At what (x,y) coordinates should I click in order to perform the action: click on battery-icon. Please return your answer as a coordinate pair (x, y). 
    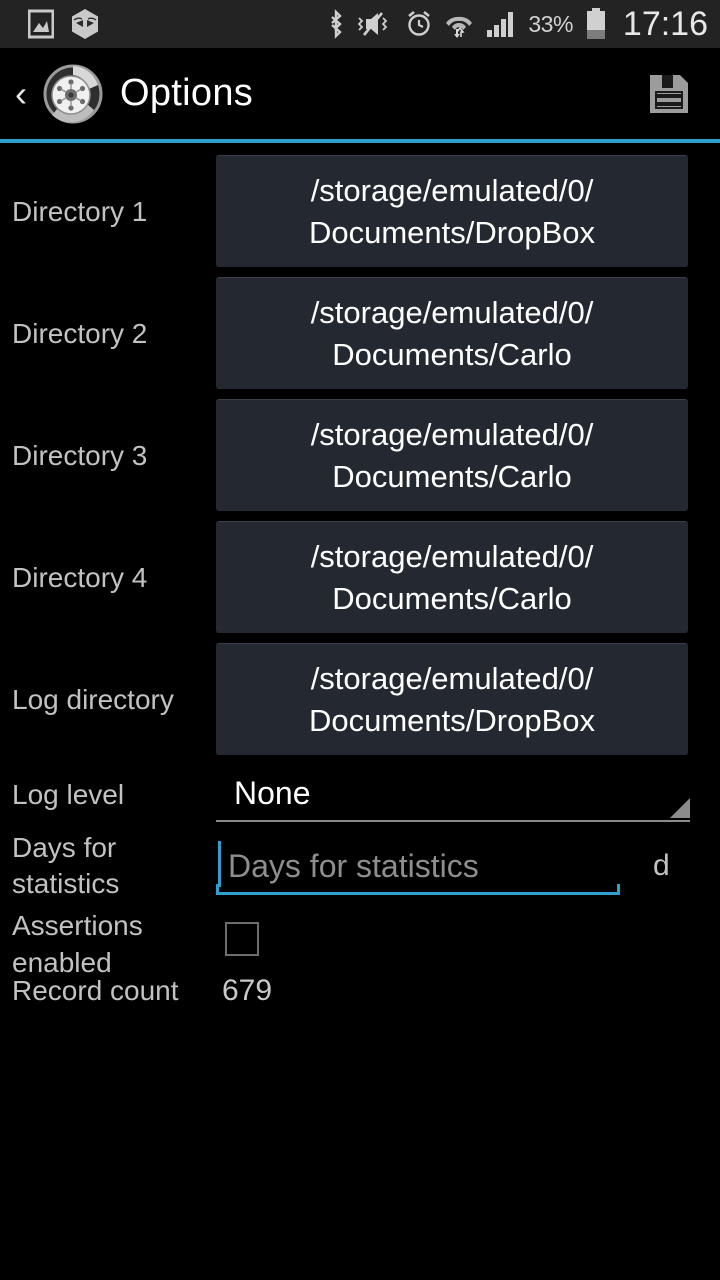
    Looking at the image, I should click on (595, 23).